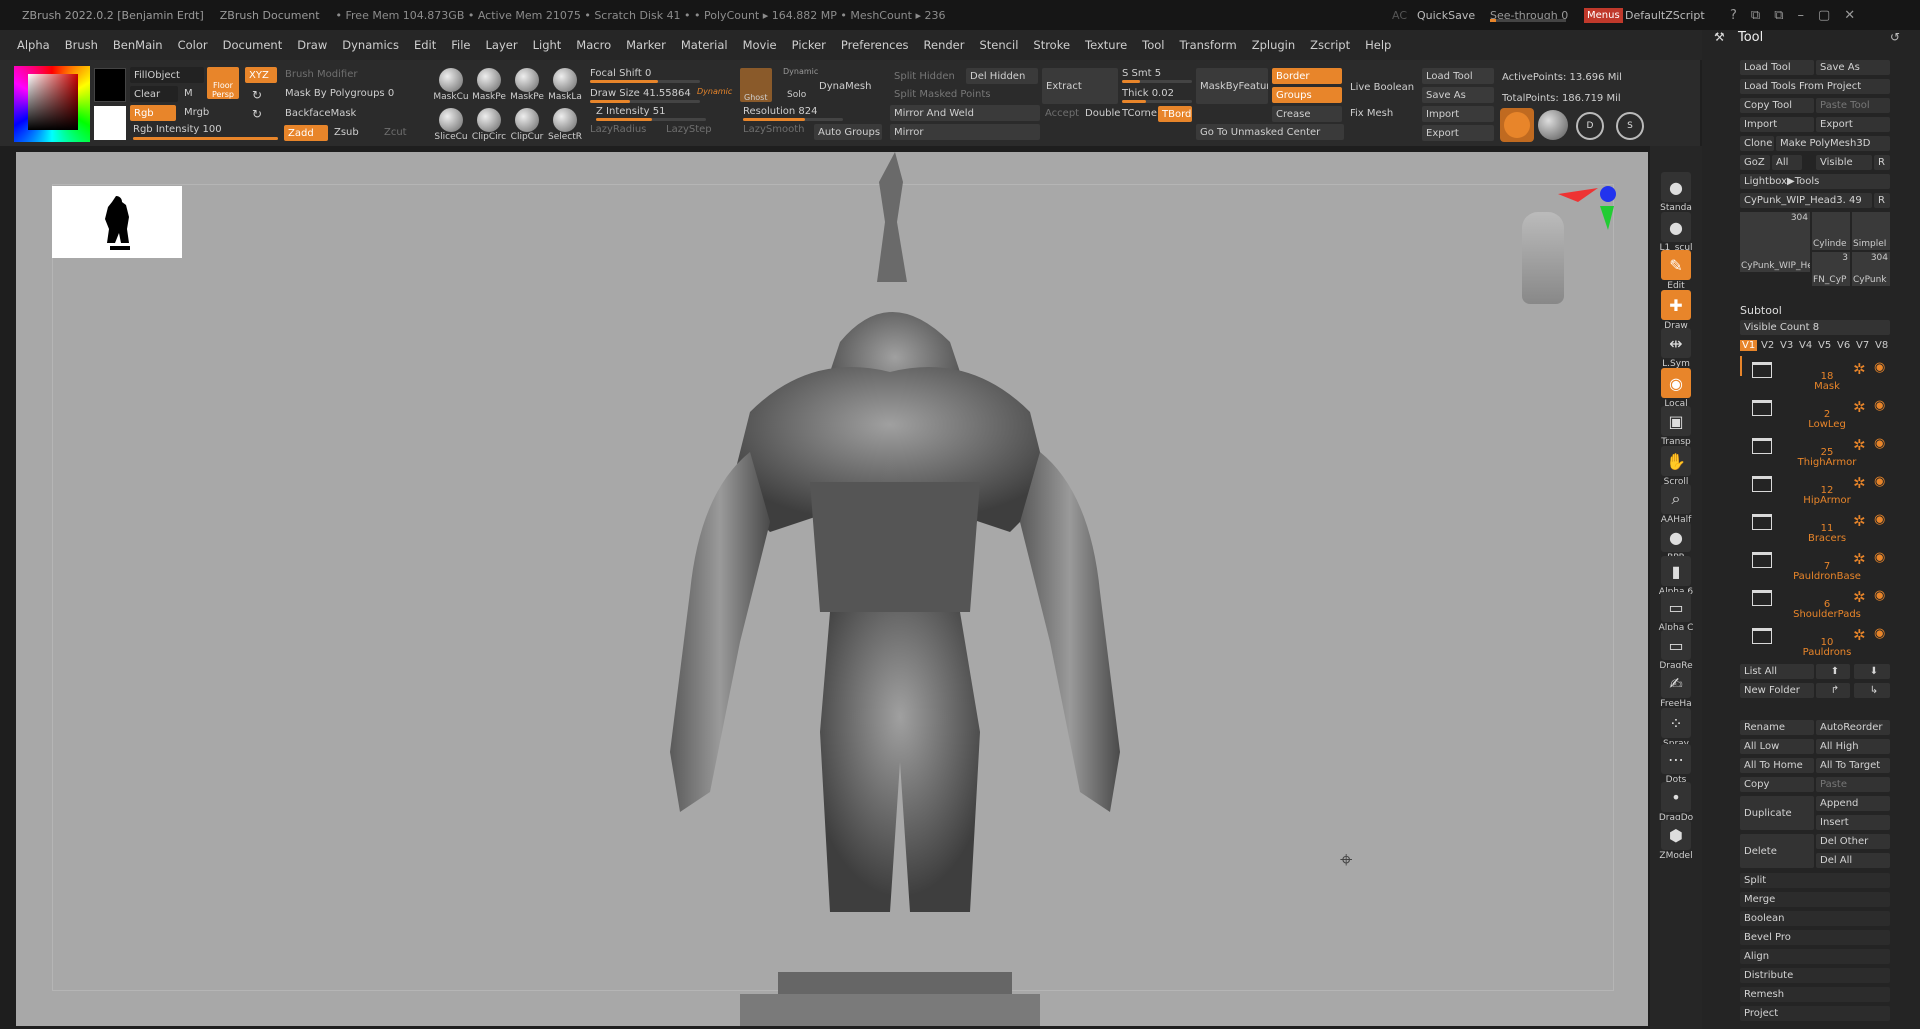 Image resolution: width=1920 pixels, height=1029 pixels. What do you see at coordinates (1882, 162) in the screenshot?
I see `goz-r-button: R` at bounding box center [1882, 162].